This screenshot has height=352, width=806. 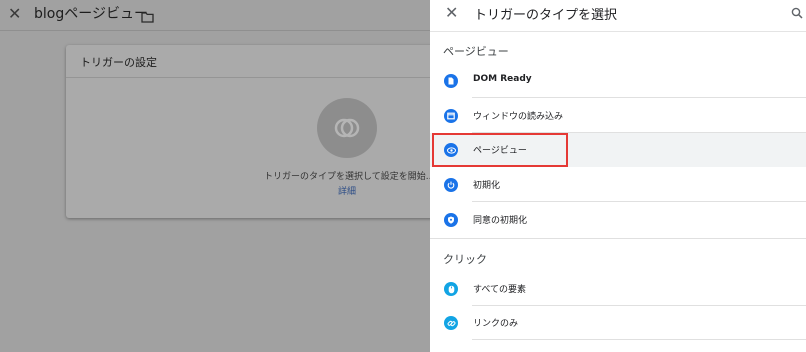 What do you see at coordinates (500, 221) in the screenshot?
I see `trigger-item-label: 同意の初期化` at bounding box center [500, 221].